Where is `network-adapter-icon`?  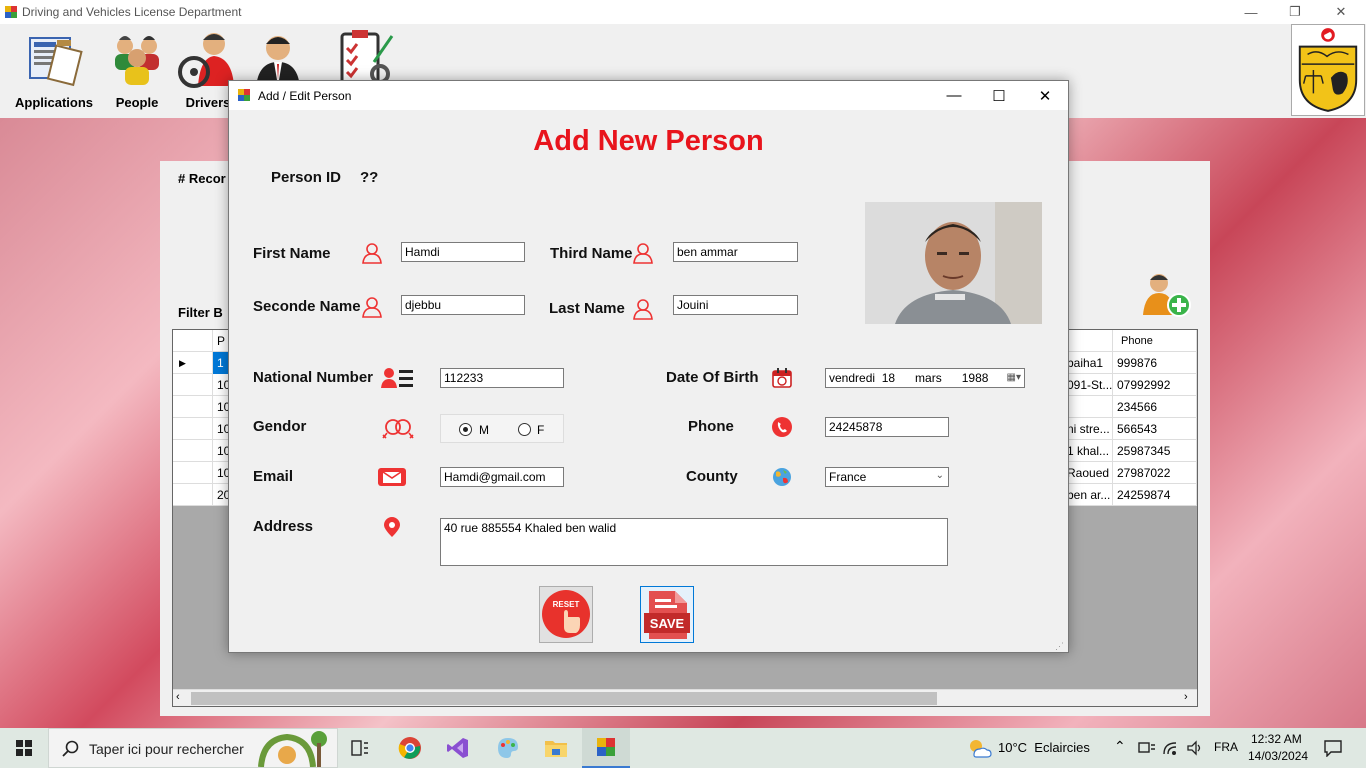 network-adapter-icon is located at coordinates (1147, 748).